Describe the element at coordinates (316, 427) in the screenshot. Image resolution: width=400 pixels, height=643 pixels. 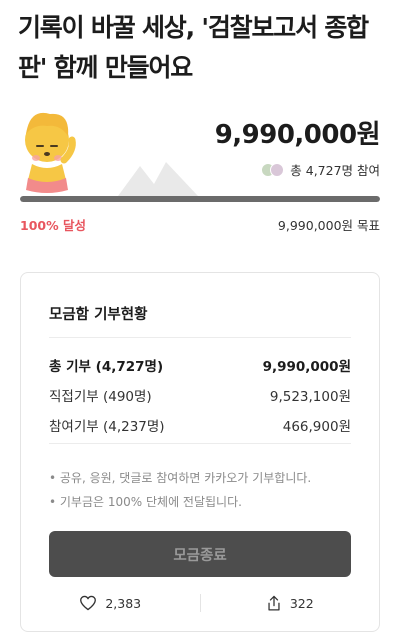
I see `row-value: 466,900원` at that location.